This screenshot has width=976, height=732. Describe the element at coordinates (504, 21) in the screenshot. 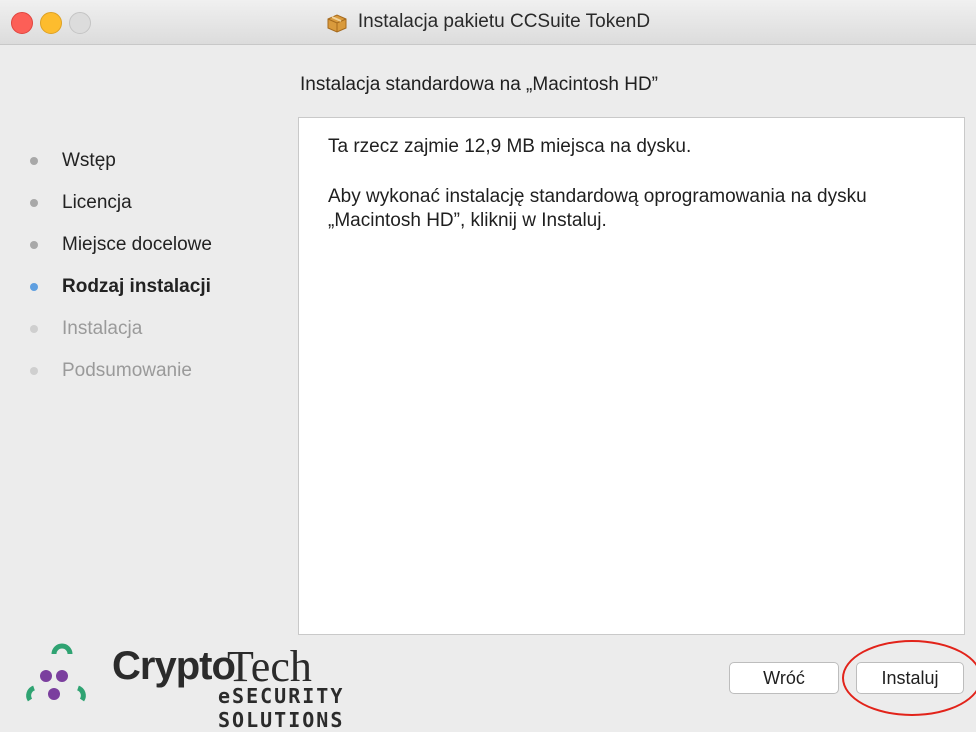

I see `window-title: Instalacja pakietu CCSuite TokenD` at that location.